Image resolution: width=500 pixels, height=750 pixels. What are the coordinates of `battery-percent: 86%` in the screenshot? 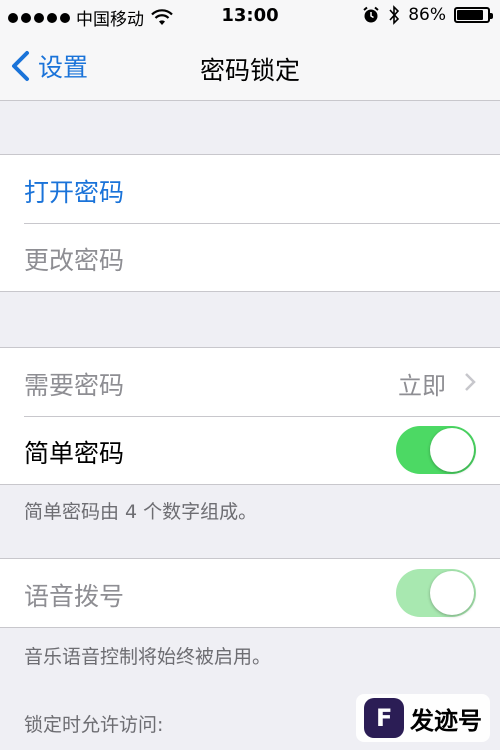 It's located at (427, 15).